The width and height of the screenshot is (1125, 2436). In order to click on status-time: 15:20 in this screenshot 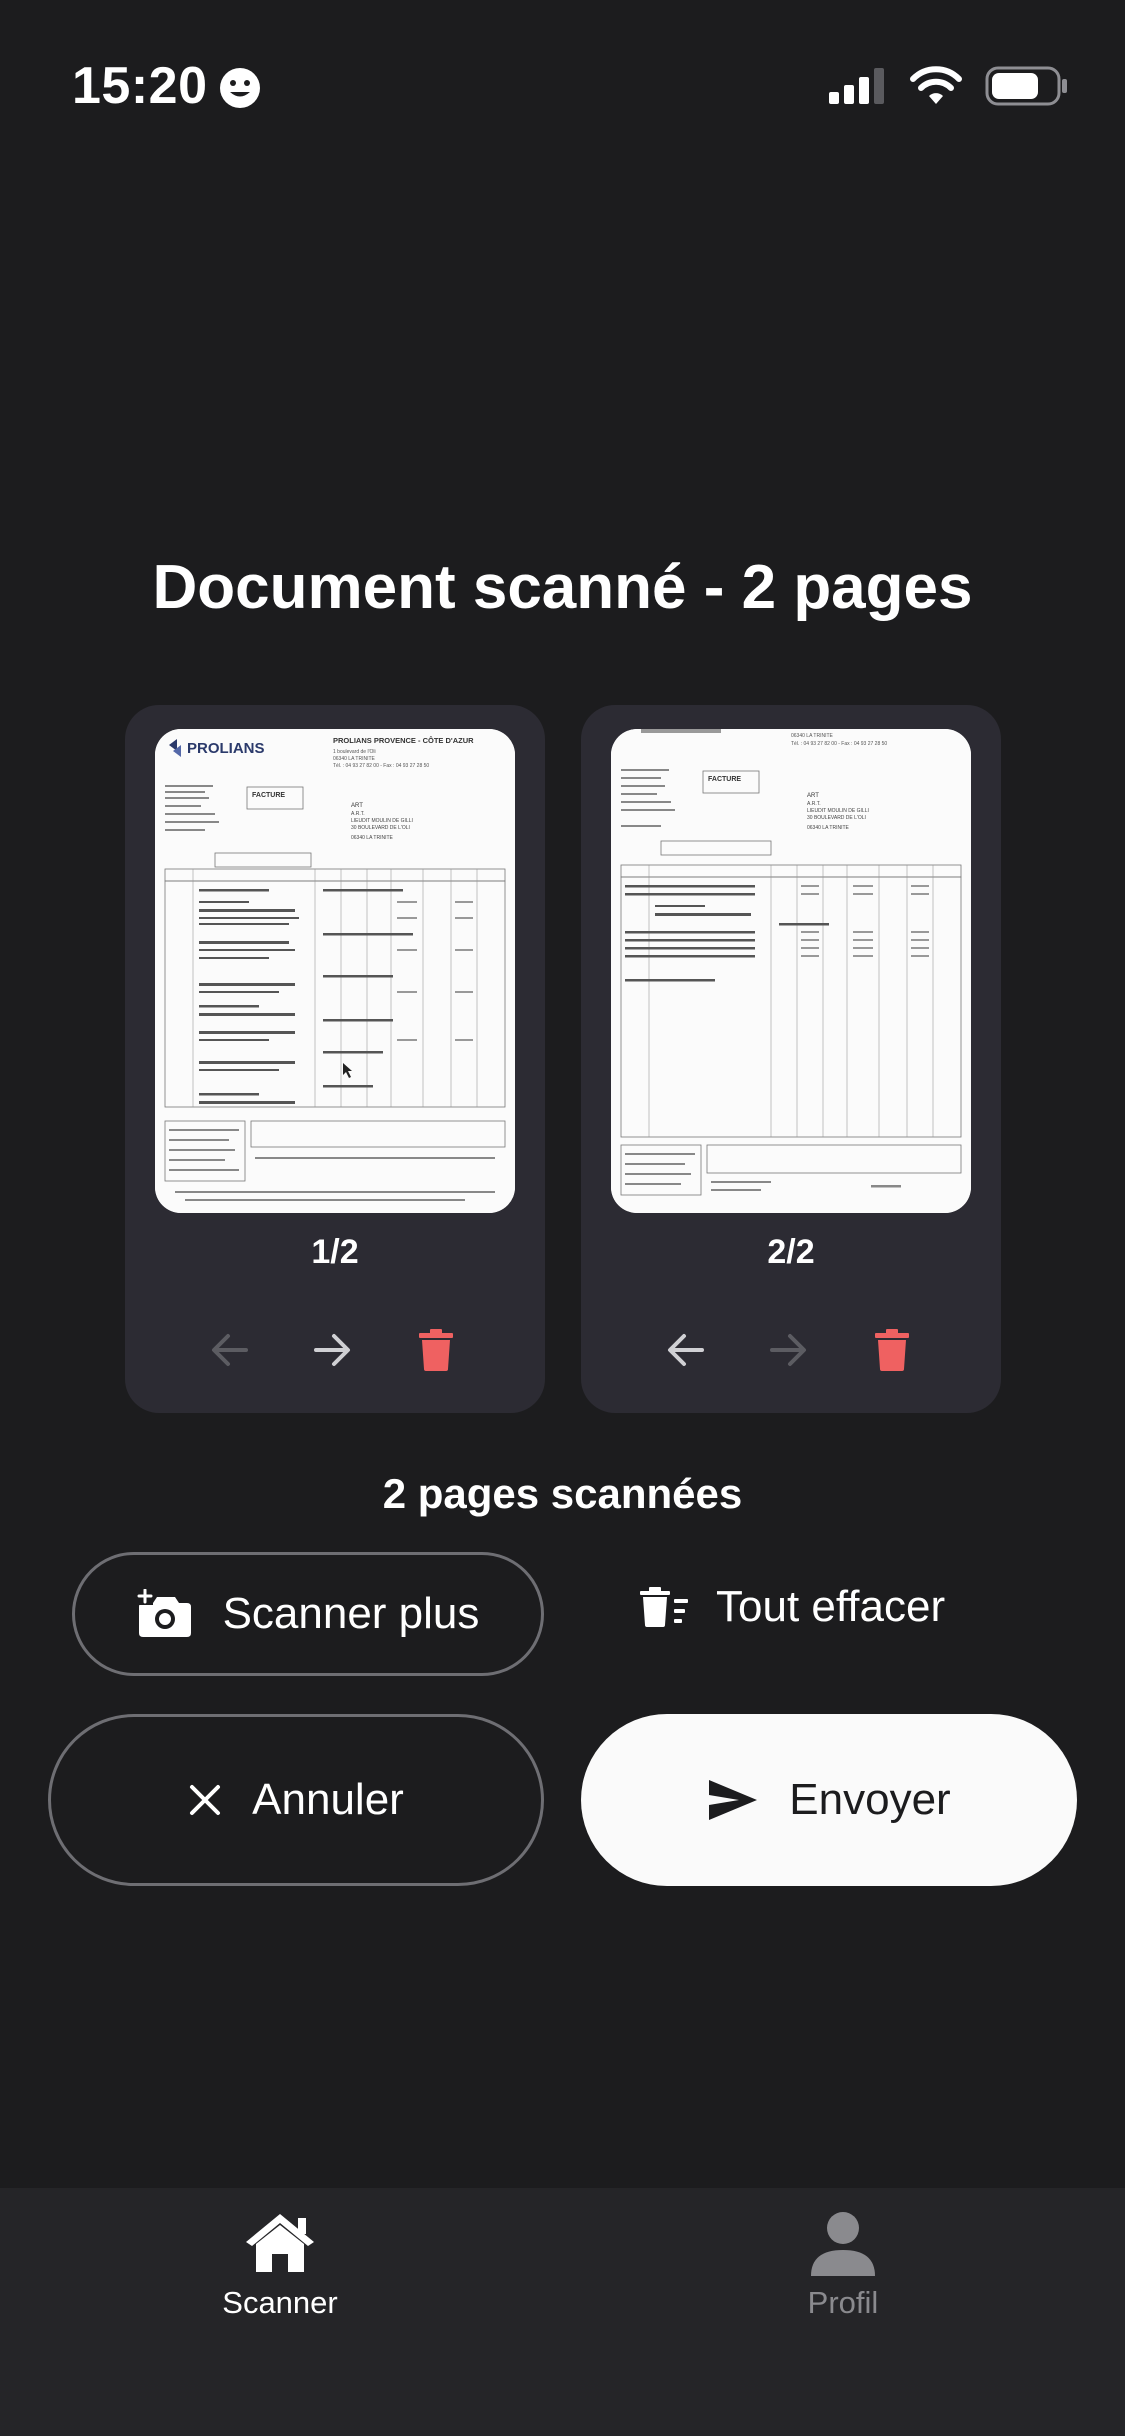, I will do `click(140, 86)`.